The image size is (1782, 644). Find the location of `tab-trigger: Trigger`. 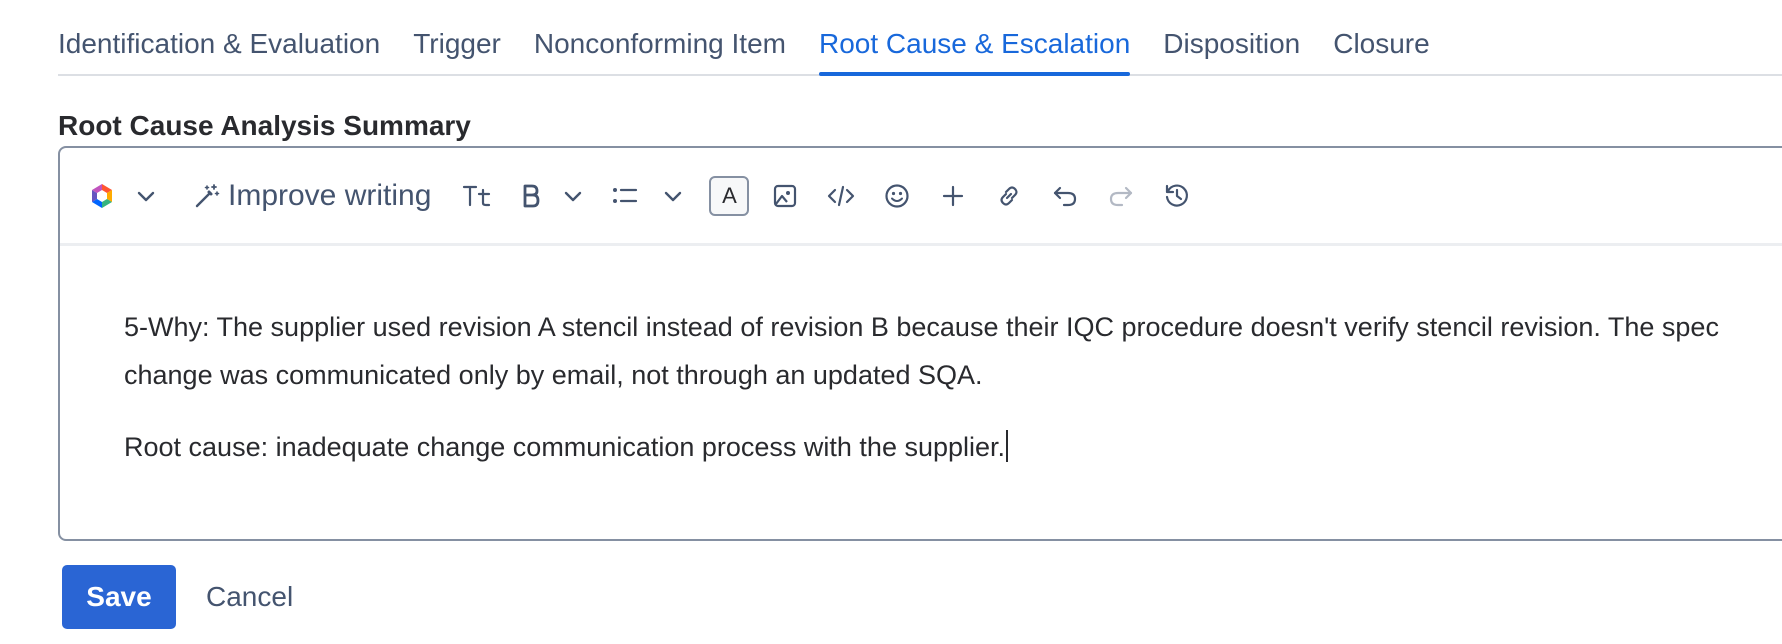

tab-trigger: Trigger is located at coordinates (457, 37).